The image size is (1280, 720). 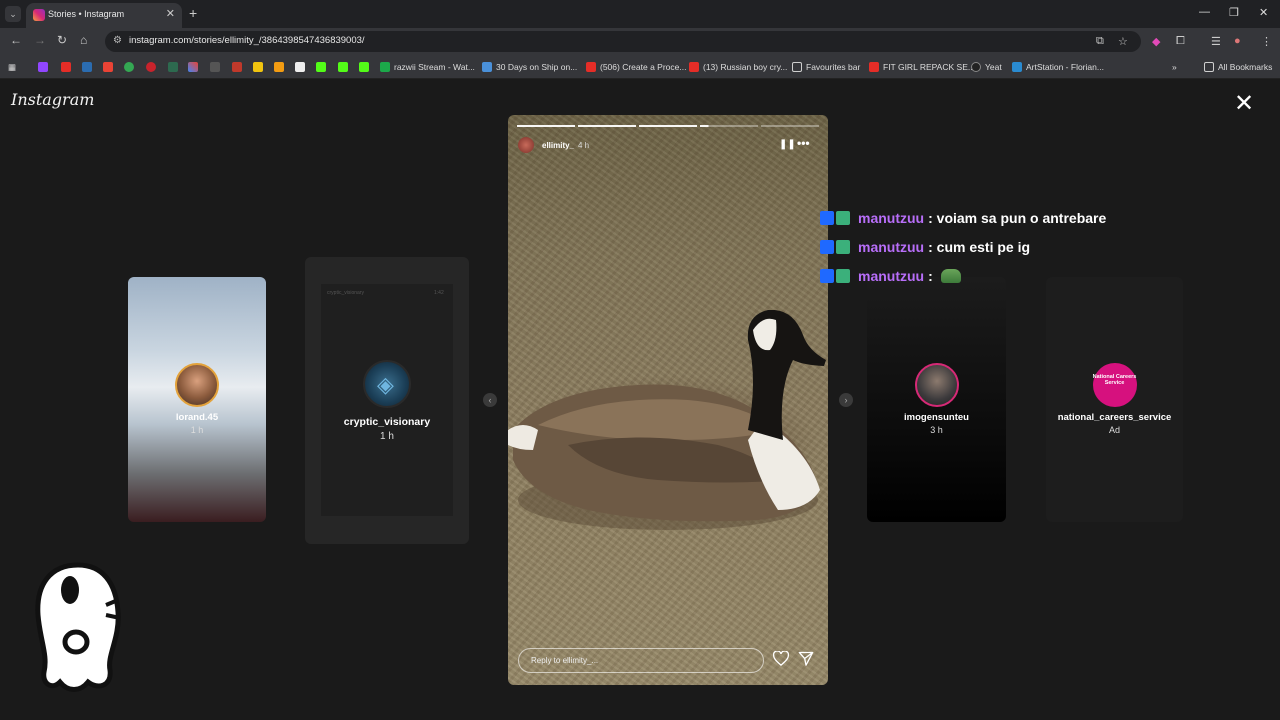 I want to click on story-timestamp: 4 h, so click(x=584, y=145).